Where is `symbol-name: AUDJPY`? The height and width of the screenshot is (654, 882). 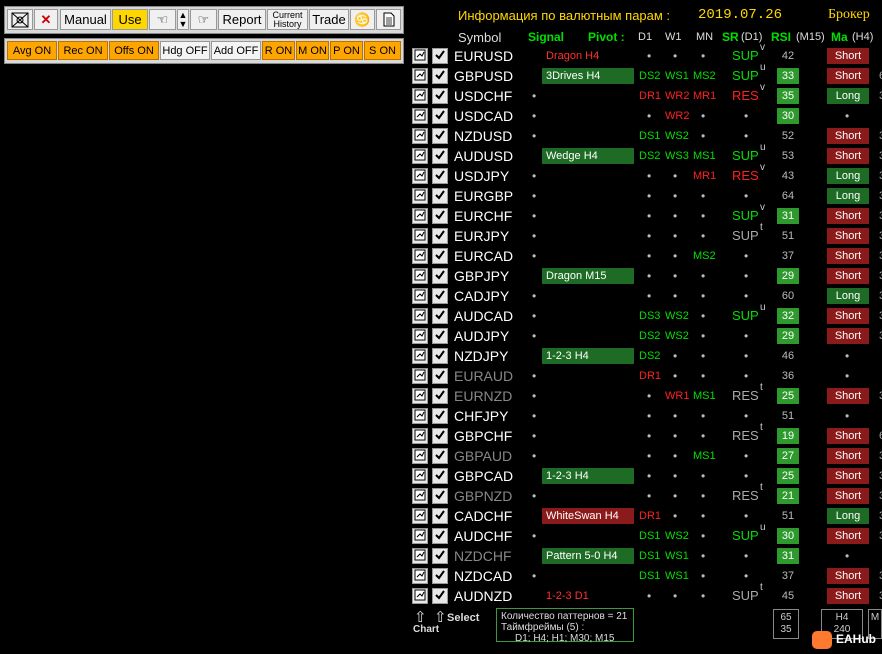
symbol-name: AUDJPY is located at coordinates (481, 336).